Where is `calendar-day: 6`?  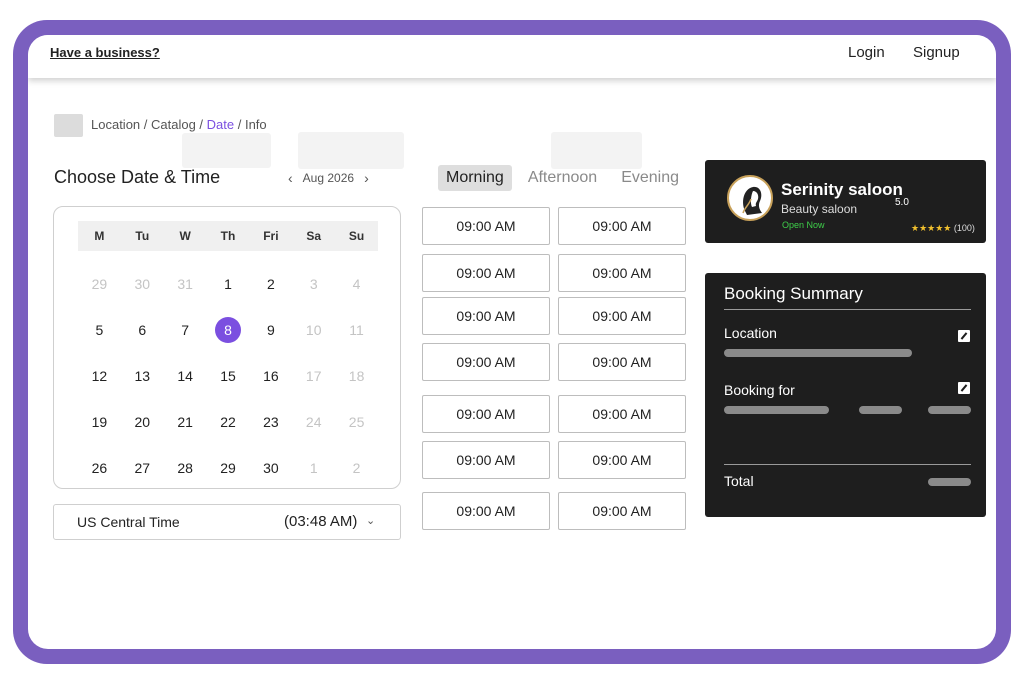
calendar-day: 6 is located at coordinates (142, 330).